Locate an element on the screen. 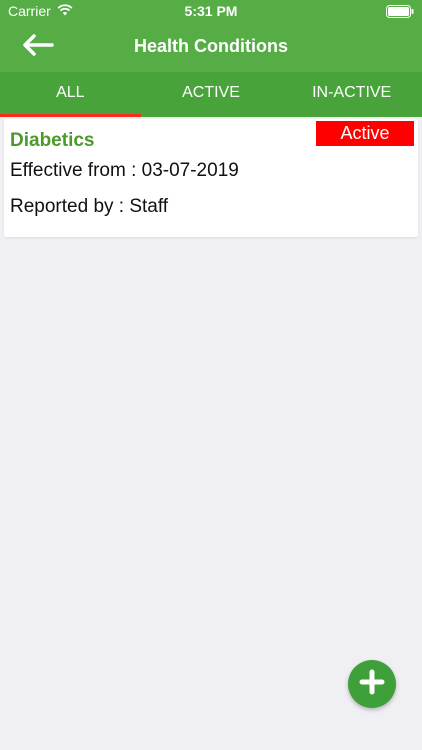 The height and width of the screenshot is (750, 422). add-condition-button is located at coordinates (372, 684).